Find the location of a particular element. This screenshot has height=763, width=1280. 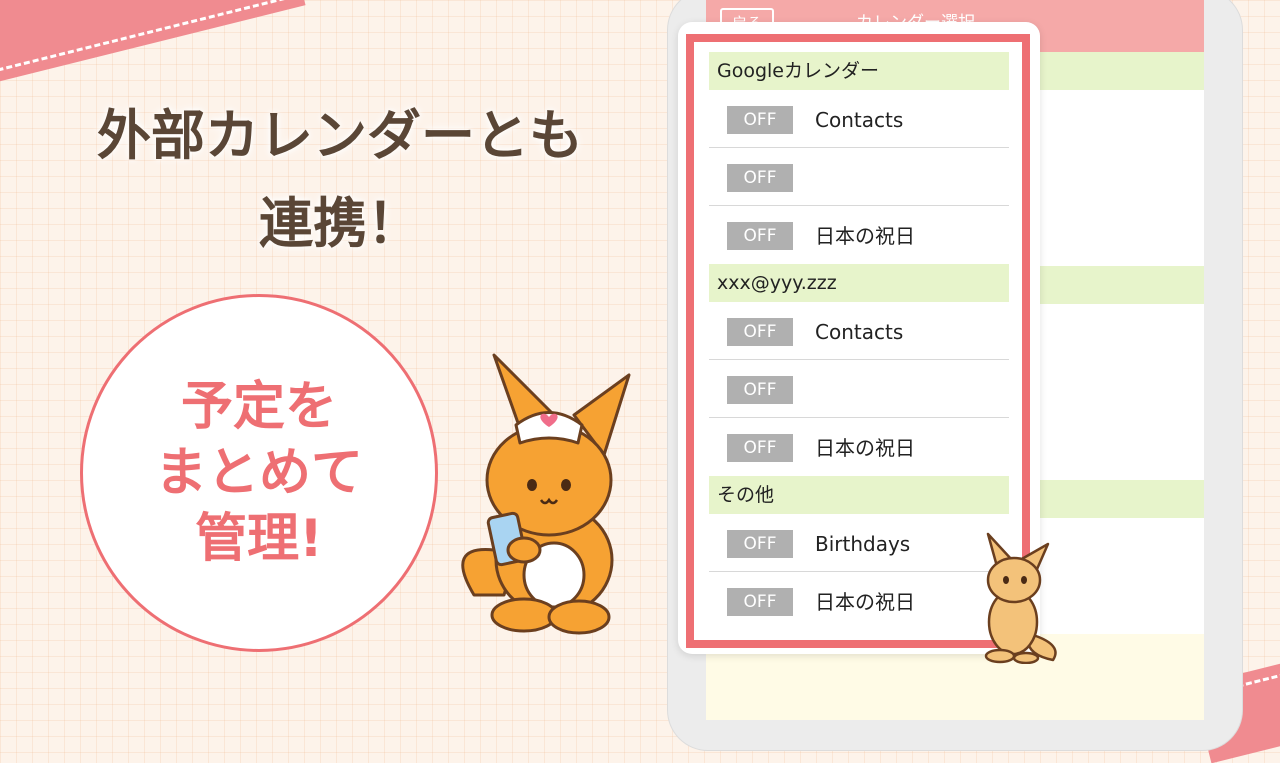

kangaroo-mascot-icon is located at coordinates (546, 494).